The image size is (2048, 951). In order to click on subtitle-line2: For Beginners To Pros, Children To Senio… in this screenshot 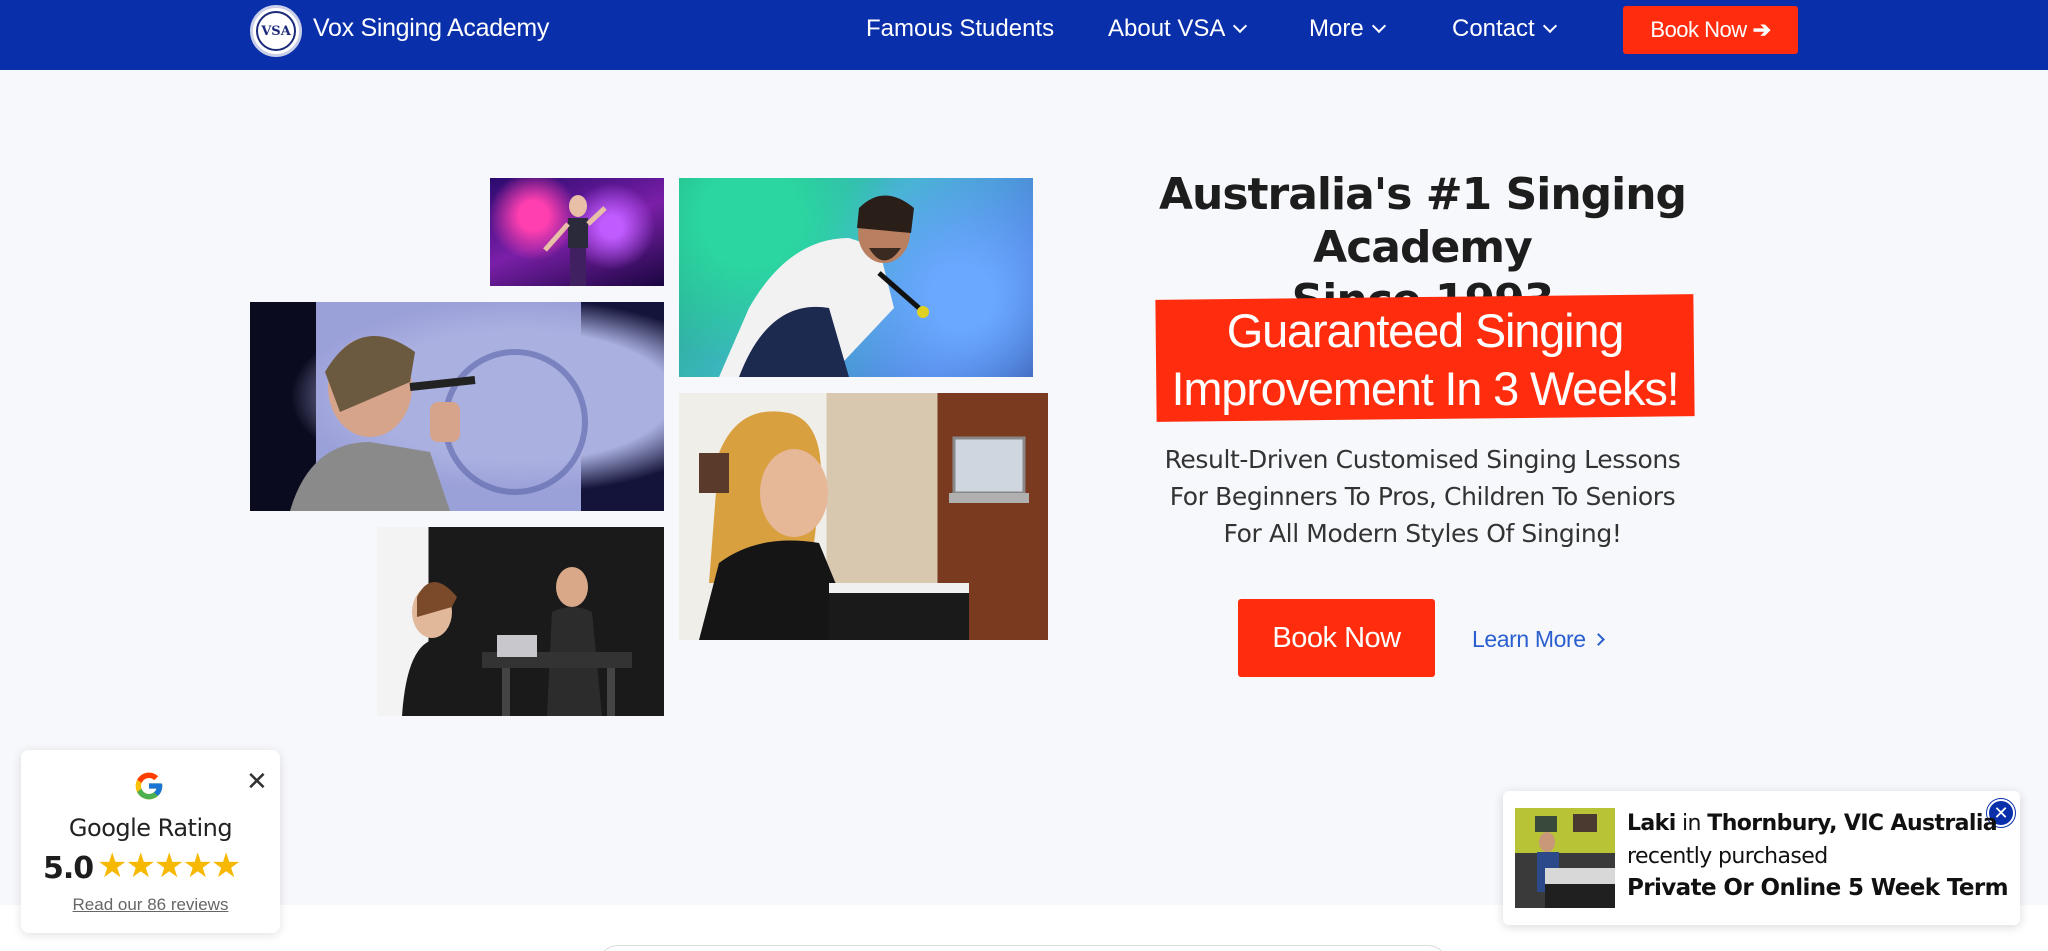, I will do `click(1422, 496)`.